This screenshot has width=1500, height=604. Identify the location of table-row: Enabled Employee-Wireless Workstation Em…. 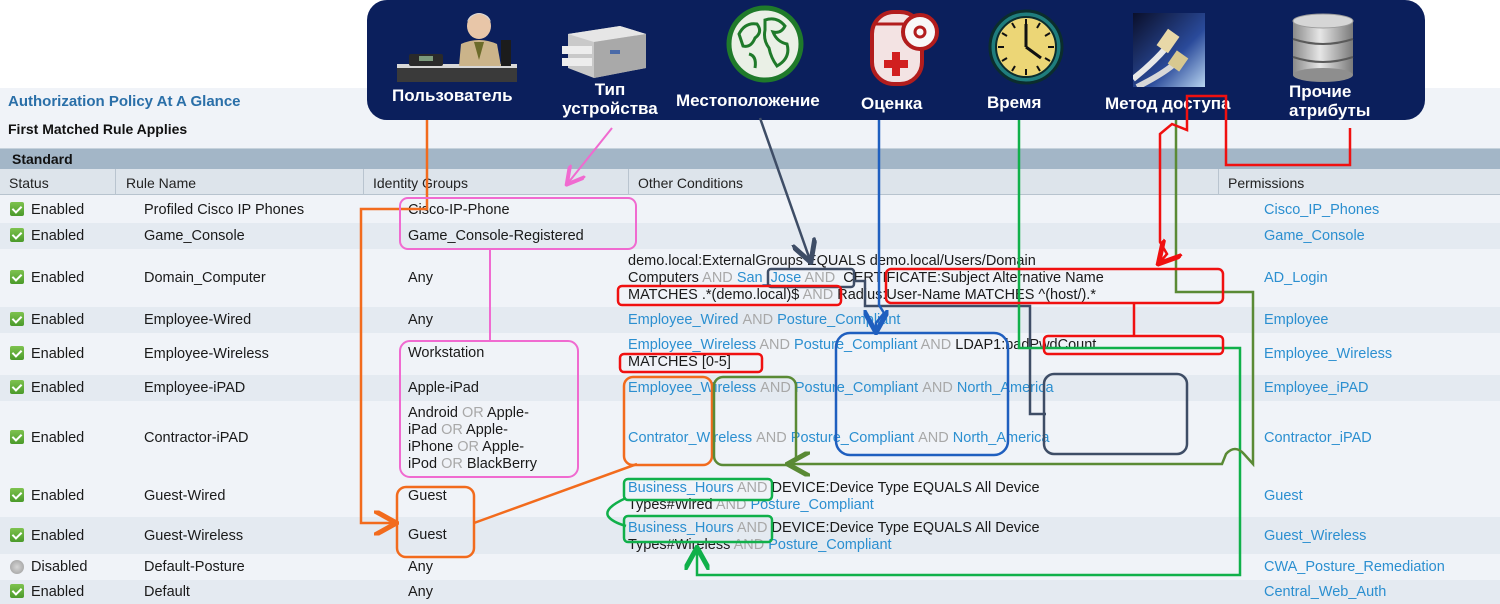
(750, 354).